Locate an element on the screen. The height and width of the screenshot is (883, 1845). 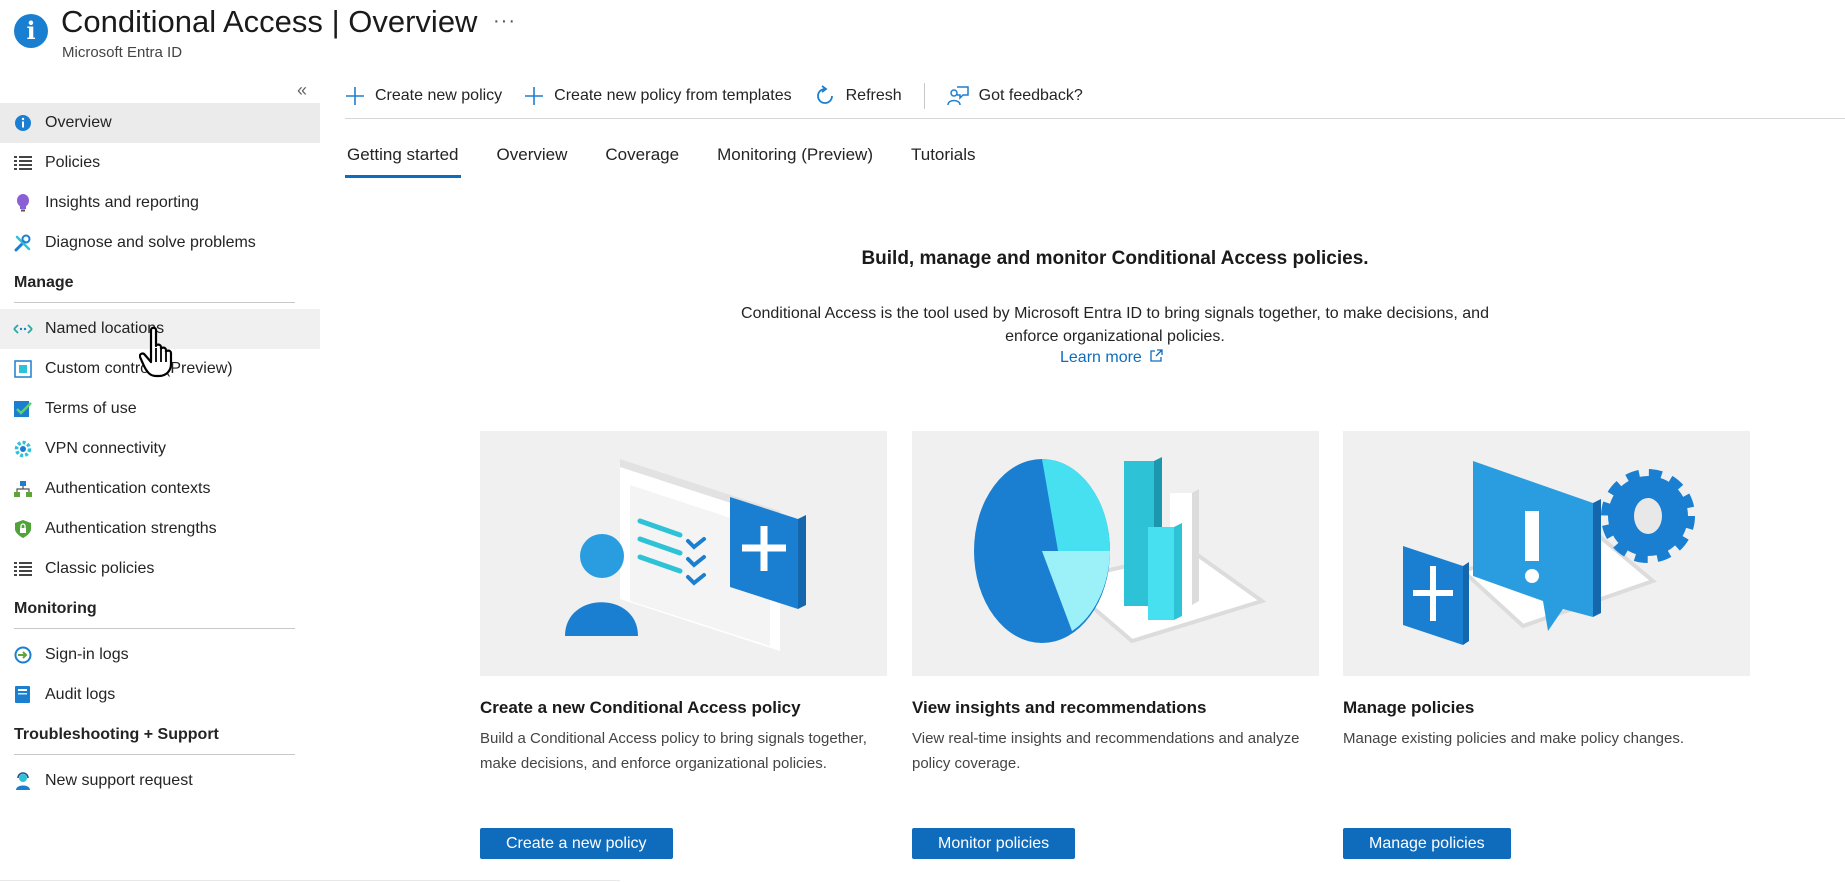
feedback-icon is located at coordinates (957, 96).